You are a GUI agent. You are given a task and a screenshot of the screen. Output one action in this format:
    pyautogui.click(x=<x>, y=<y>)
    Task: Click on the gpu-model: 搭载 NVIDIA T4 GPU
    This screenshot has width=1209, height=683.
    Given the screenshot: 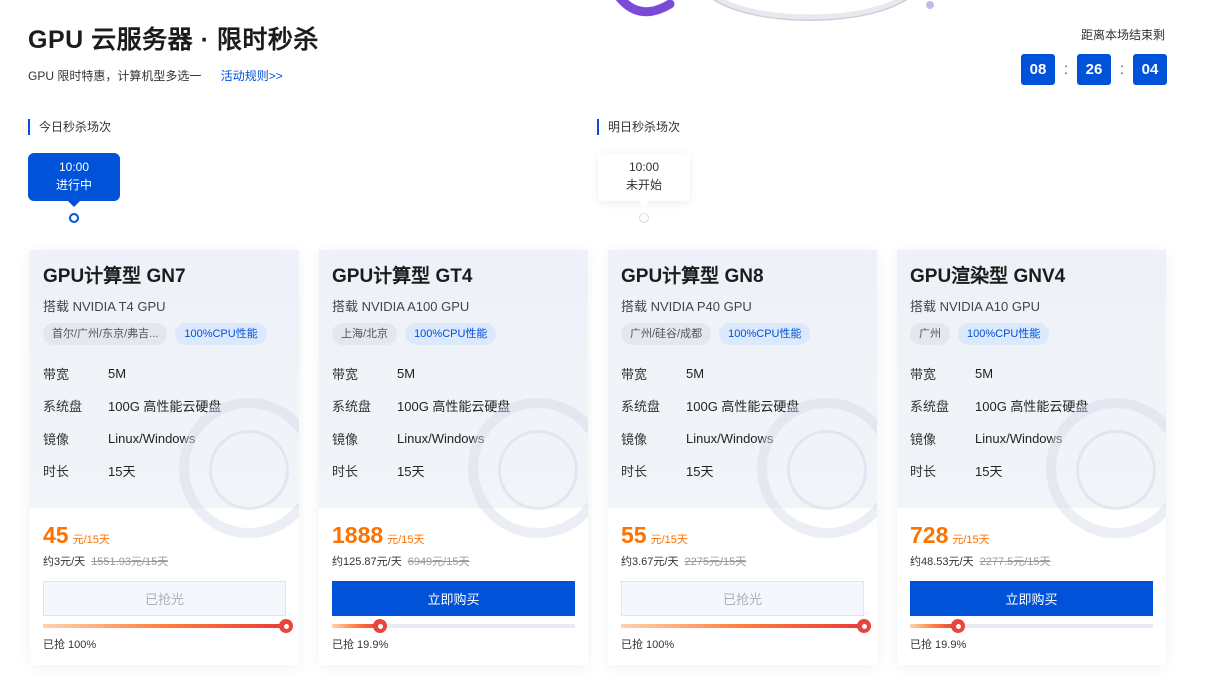 What is the action you would take?
    pyautogui.click(x=104, y=306)
    